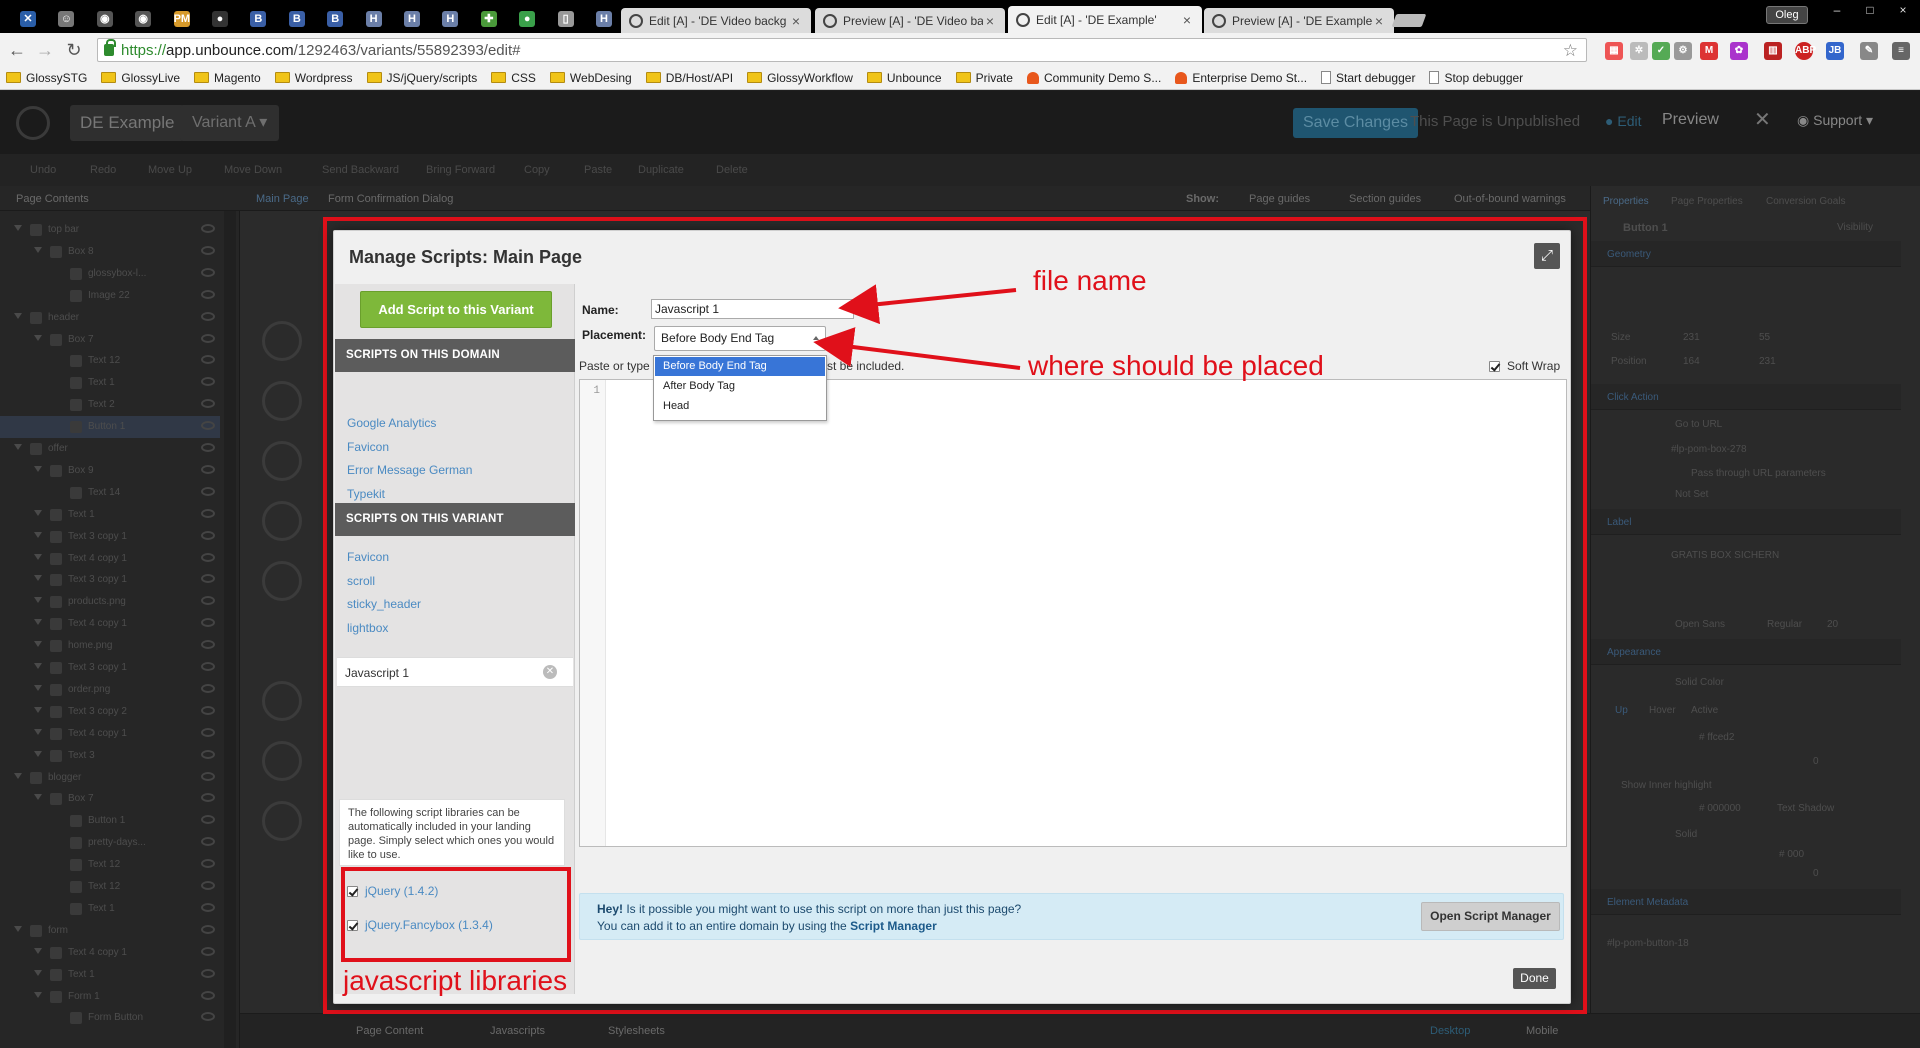  Describe the element at coordinates (227, 78) in the screenshot. I see `bookmark-item: Magento` at that location.